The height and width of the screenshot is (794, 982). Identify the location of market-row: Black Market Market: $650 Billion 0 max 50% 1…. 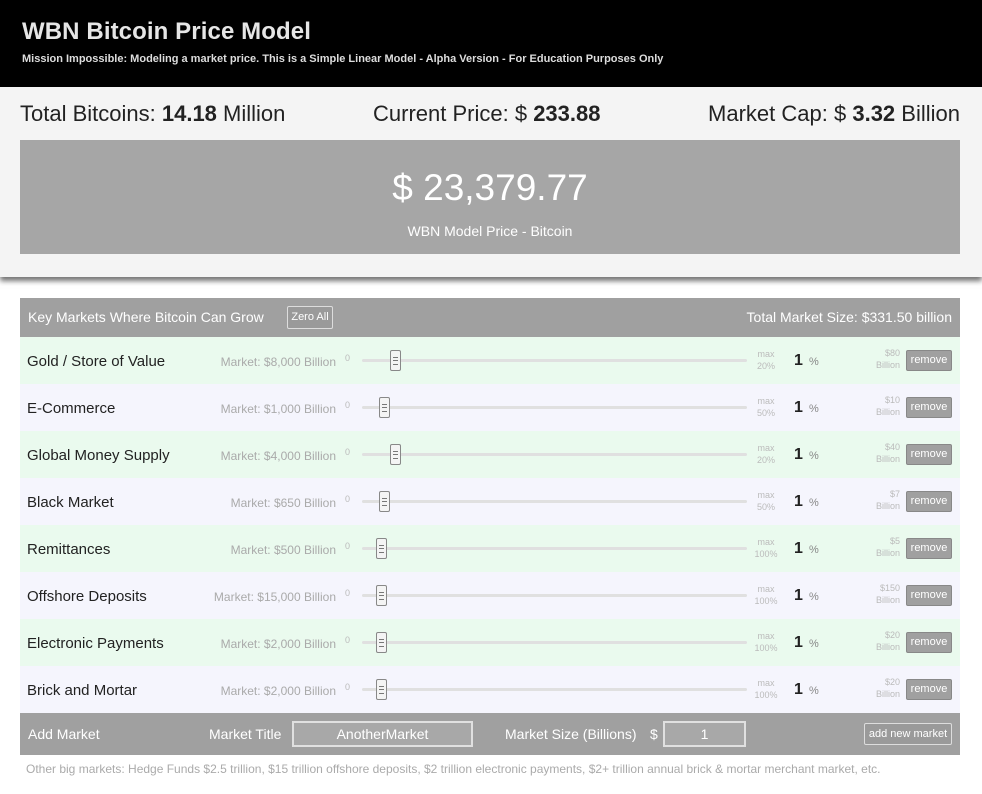
(490, 501).